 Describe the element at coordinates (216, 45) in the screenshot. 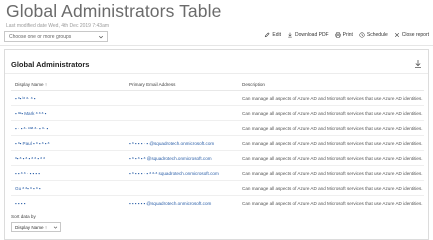

I see `toolbar-divider` at that location.